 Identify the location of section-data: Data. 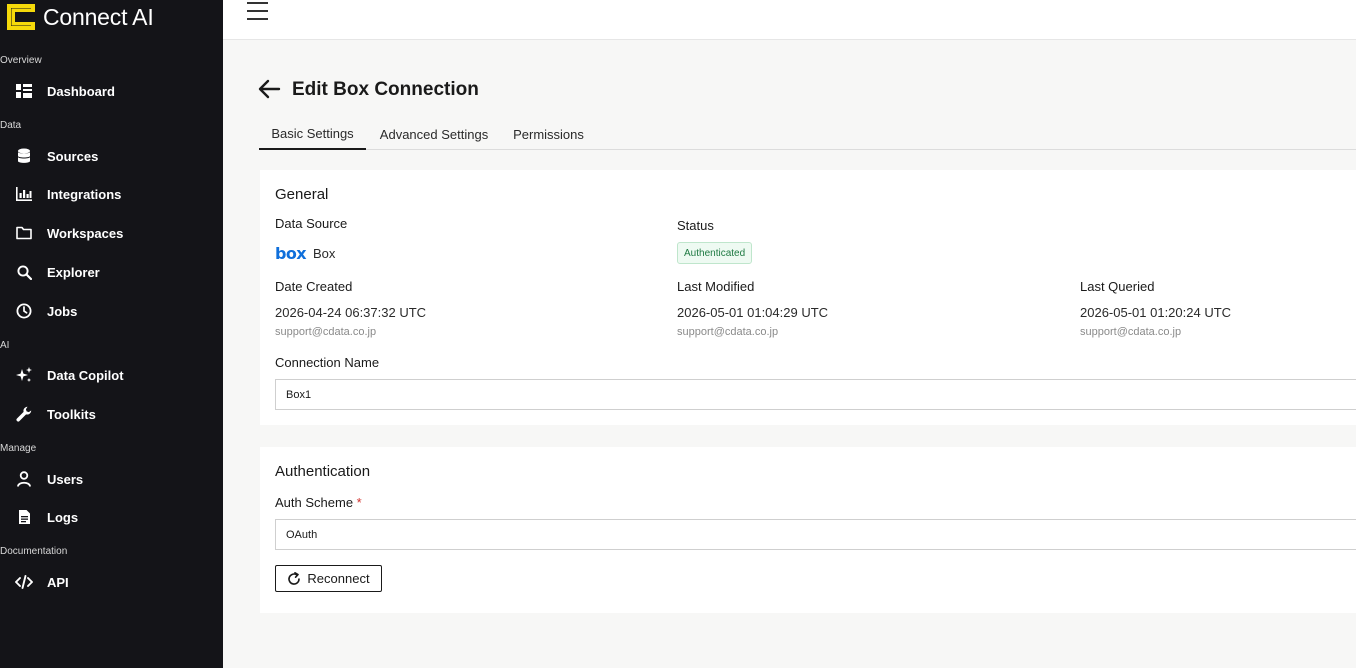
(11, 125).